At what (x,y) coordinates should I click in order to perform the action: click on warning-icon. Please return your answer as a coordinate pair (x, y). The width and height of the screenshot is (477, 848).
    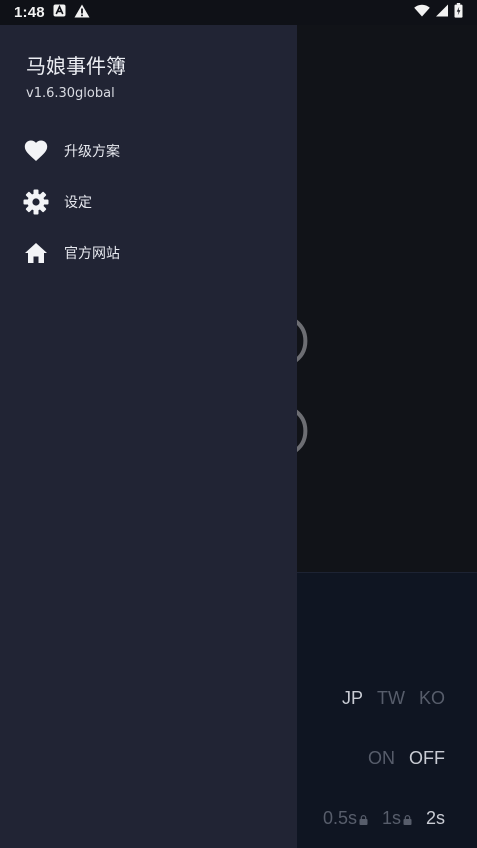
    Looking at the image, I should click on (82, 13).